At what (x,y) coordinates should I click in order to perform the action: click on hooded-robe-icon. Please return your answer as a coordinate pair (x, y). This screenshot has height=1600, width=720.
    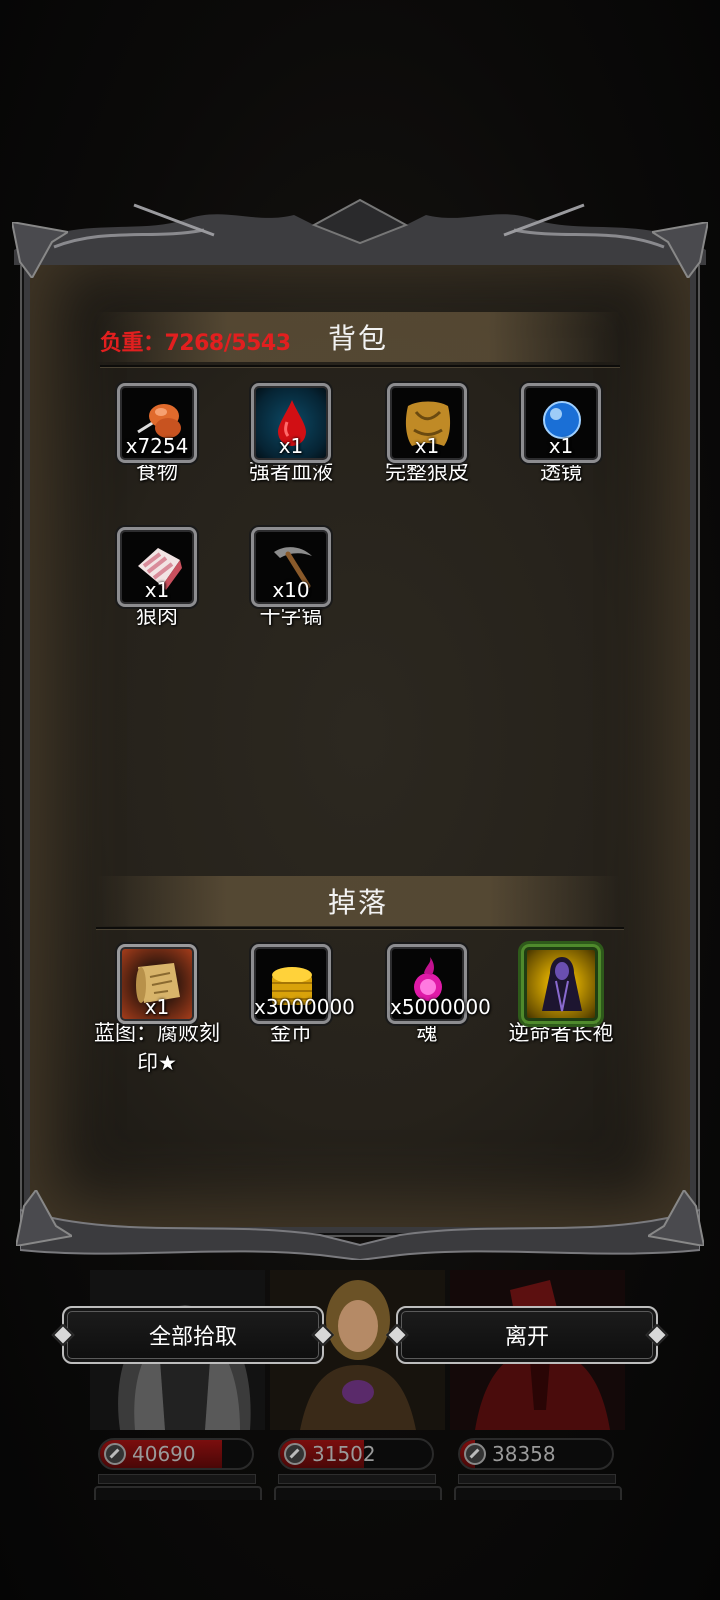
    Looking at the image, I should click on (562, 984).